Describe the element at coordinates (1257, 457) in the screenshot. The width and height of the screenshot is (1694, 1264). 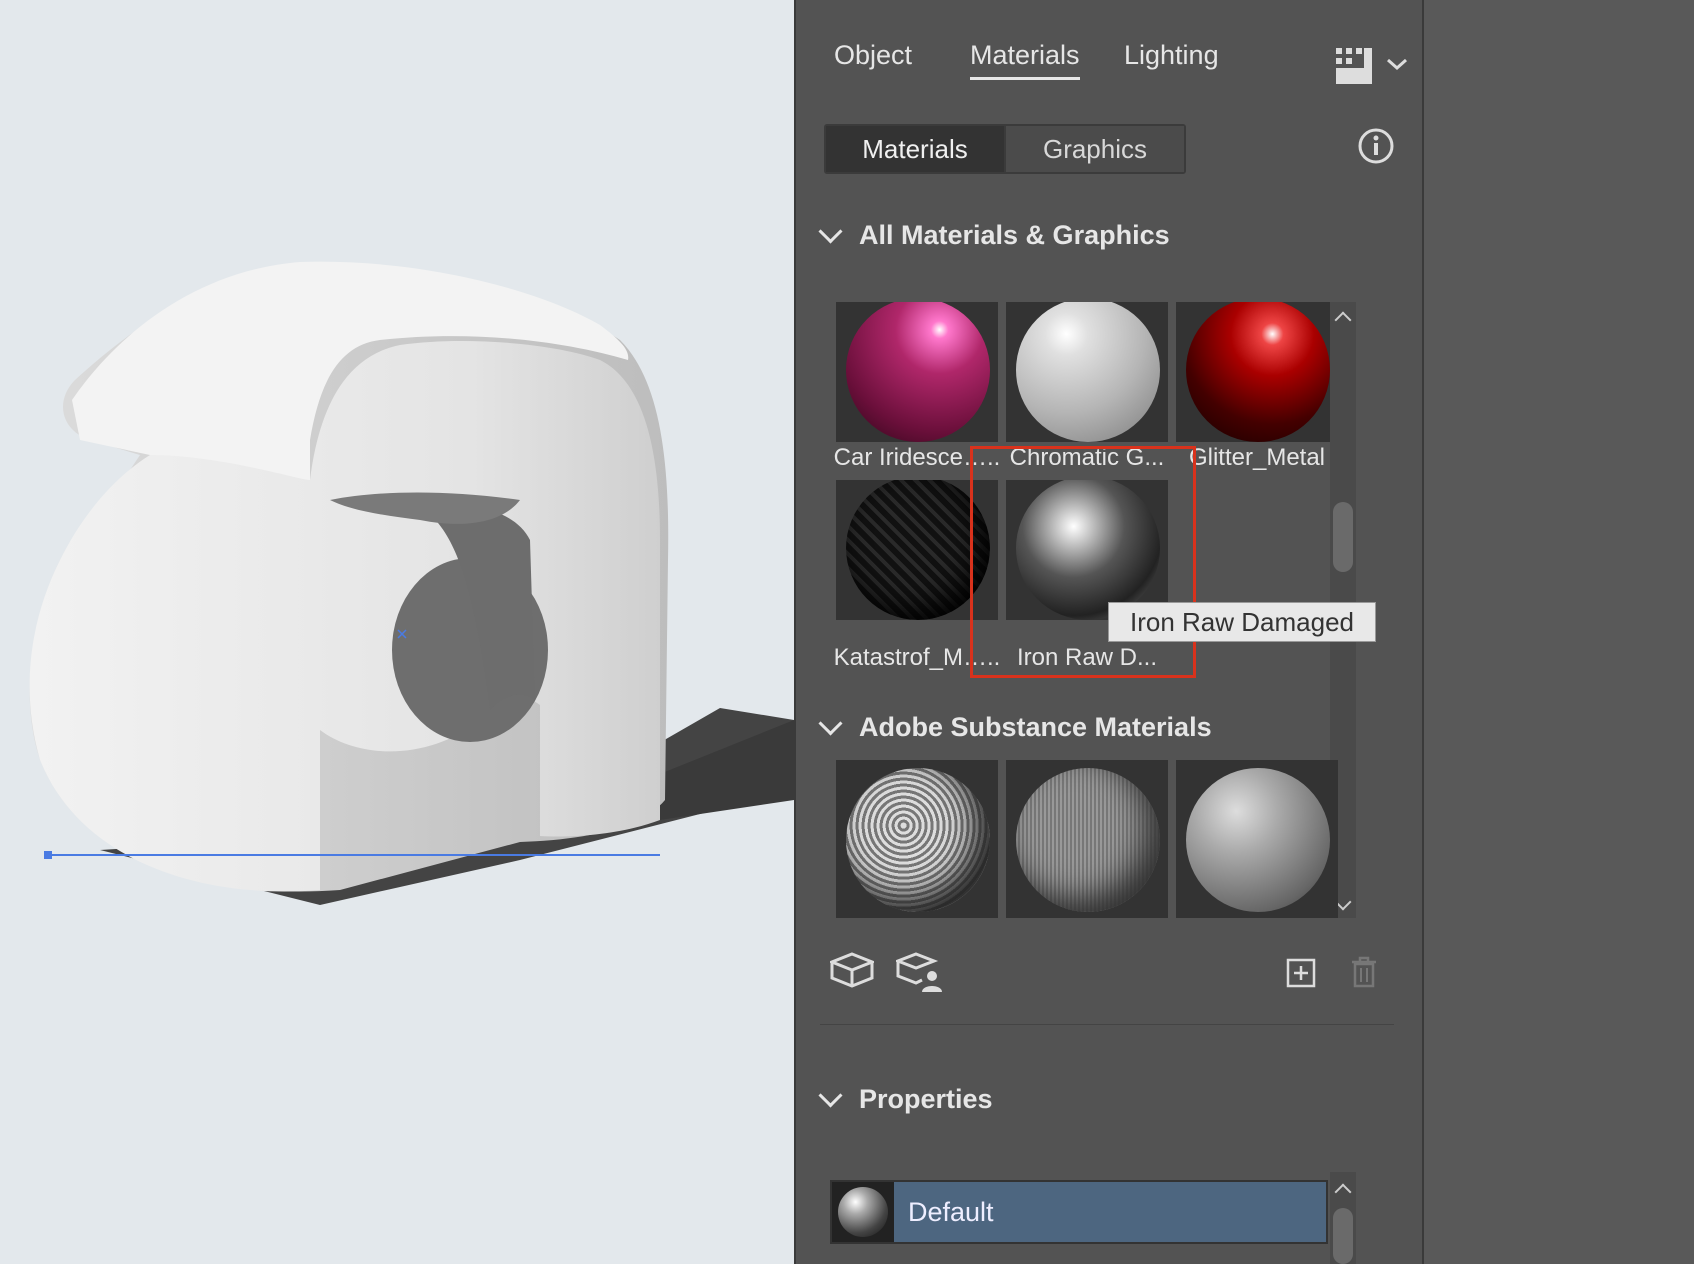
I see `material-label: Glitter_Metal` at that location.